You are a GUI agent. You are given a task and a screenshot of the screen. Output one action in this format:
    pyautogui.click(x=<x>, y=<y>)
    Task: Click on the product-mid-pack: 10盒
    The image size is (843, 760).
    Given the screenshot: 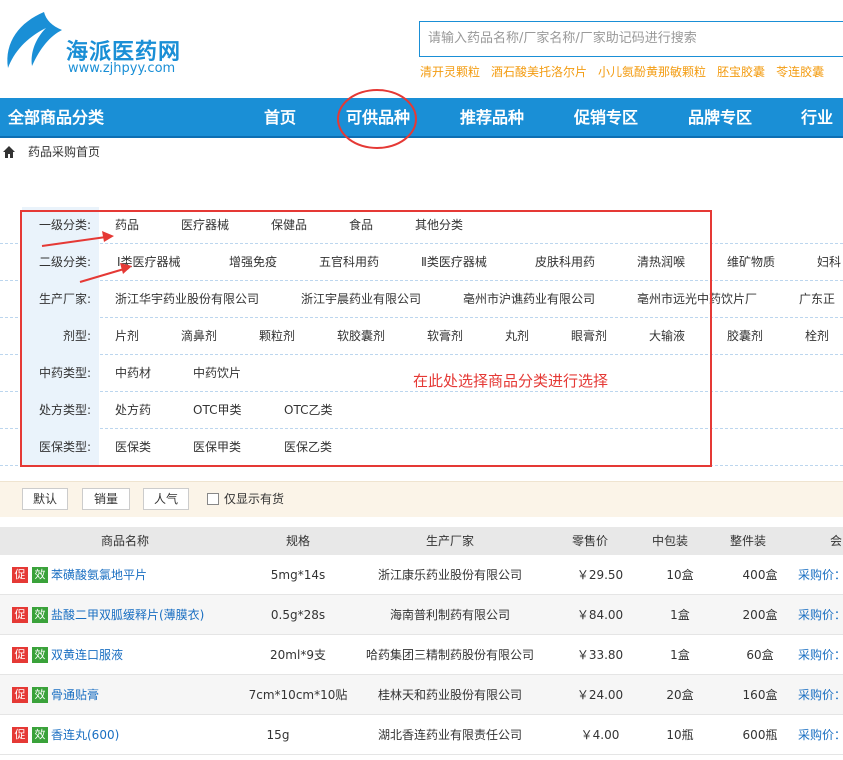 What is the action you would take?
    pyautogui.click(x=680, y=575)
    